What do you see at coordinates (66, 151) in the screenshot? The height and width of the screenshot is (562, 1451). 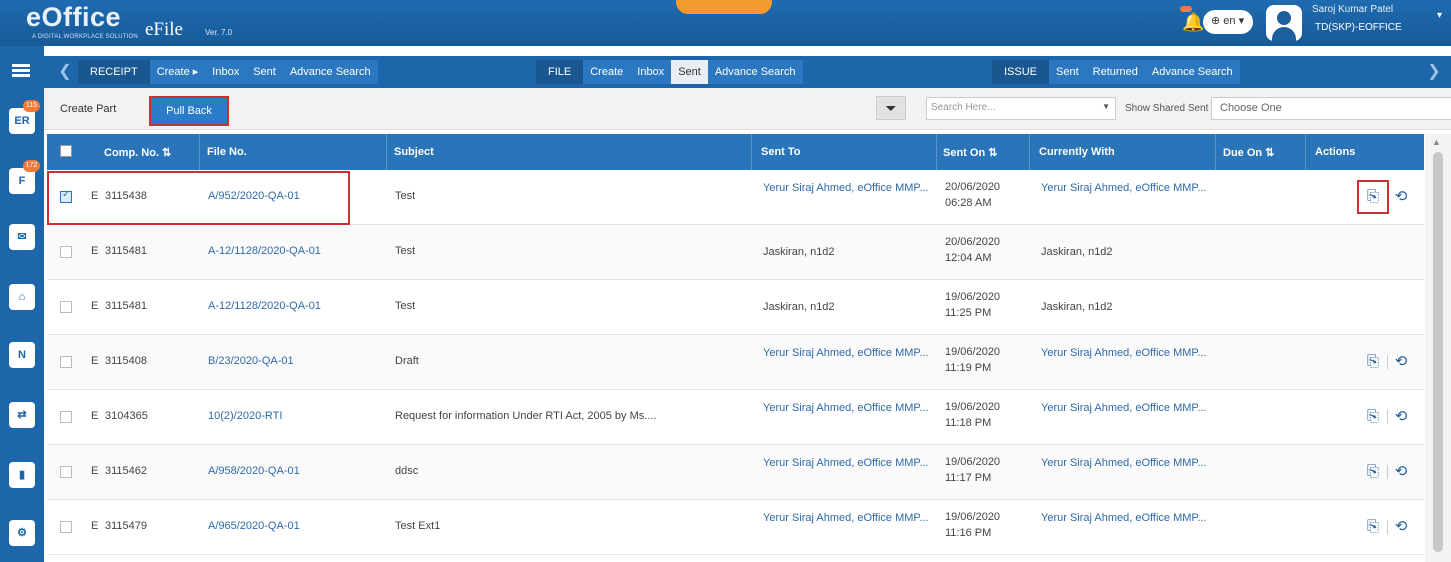 I see `select-all-checkbox` at bounding box center [66, 151].